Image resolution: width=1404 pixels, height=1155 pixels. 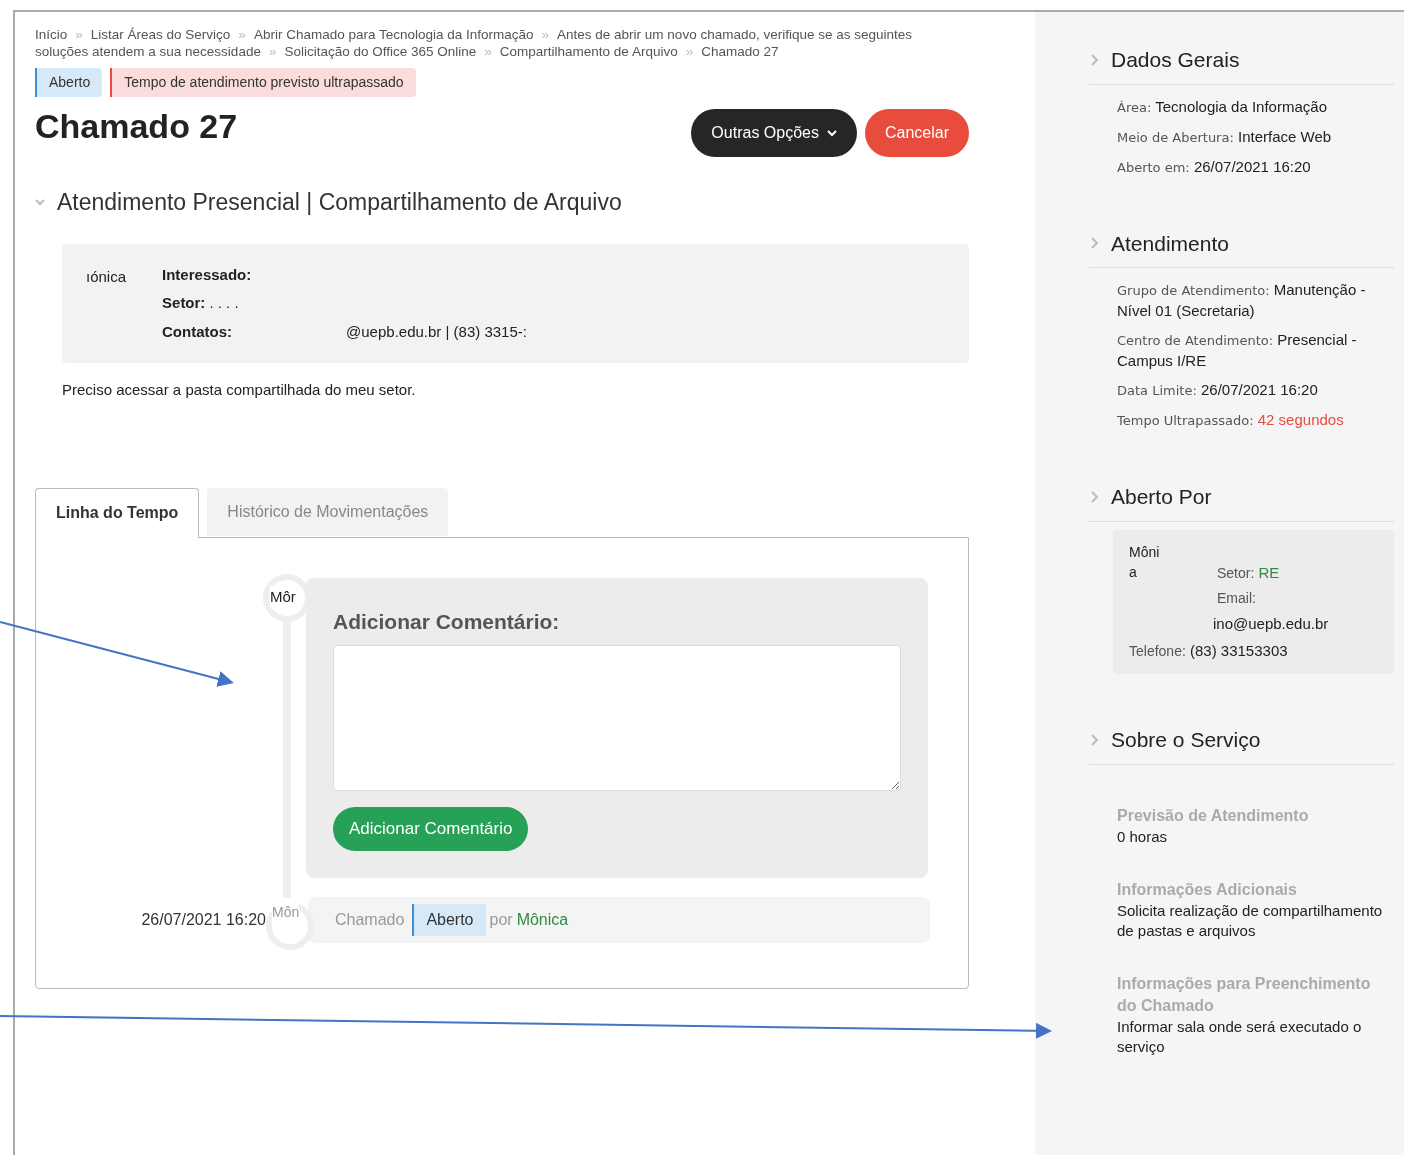 What do you see at coordinates (1207, 889) in the screenshot?
I see `info-heading: Informações Adicionais` at bounding box center [1207, 889].